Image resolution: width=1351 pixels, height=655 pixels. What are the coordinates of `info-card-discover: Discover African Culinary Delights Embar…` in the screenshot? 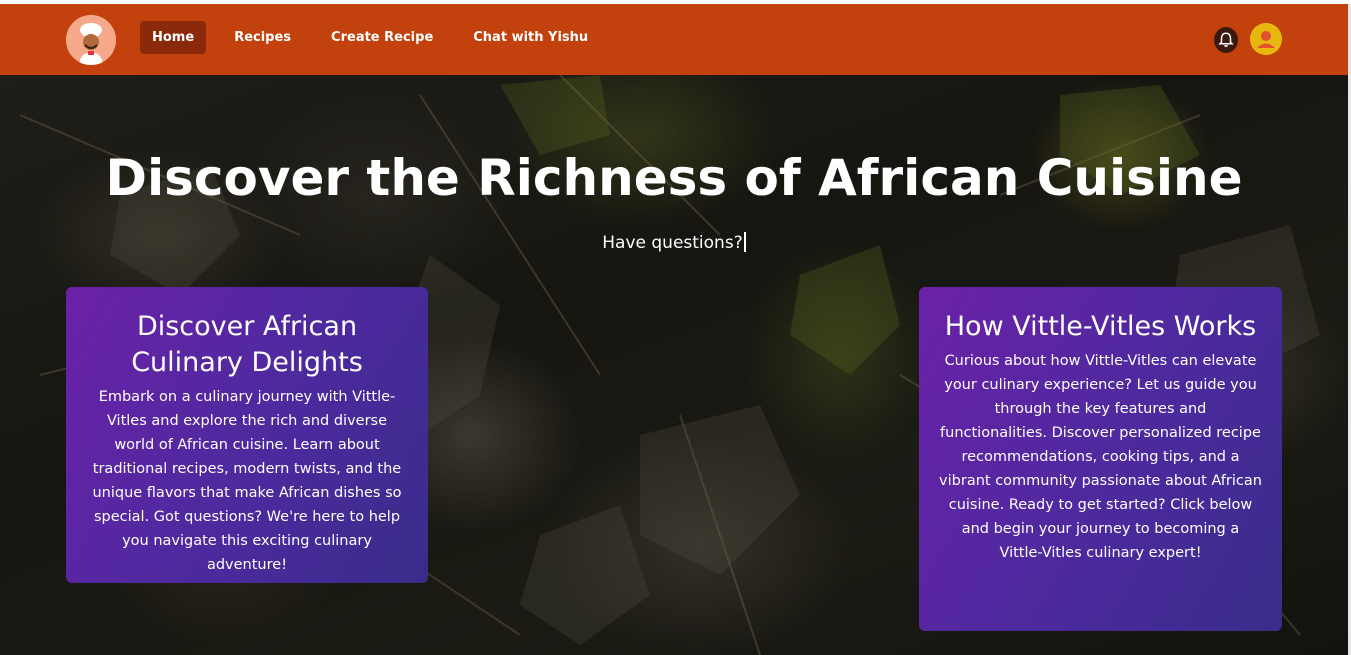 It's located at (247, 435).